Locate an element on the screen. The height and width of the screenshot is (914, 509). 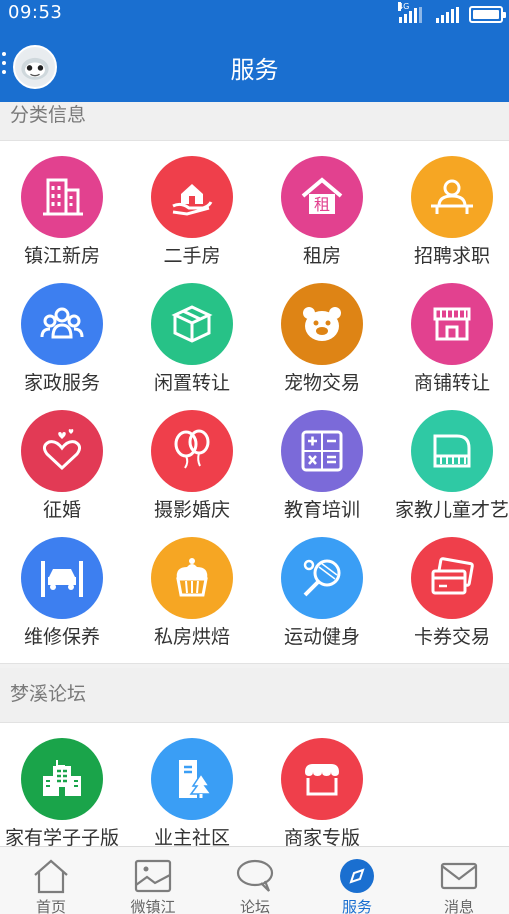
status-icons: 4G is located at coordinates (452, 12).